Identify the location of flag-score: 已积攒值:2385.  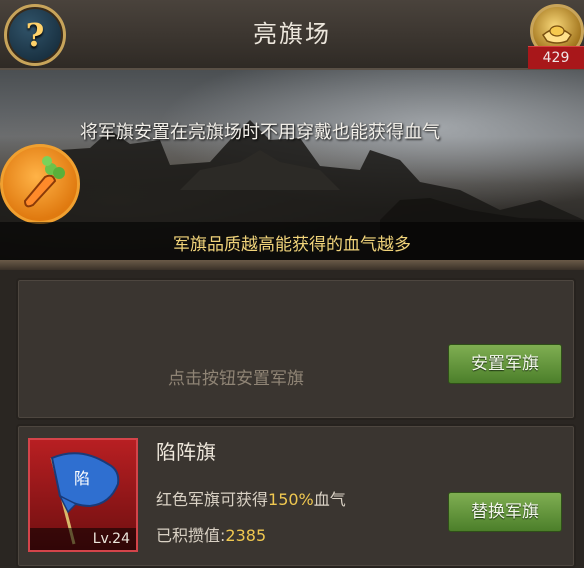
(211, 534).